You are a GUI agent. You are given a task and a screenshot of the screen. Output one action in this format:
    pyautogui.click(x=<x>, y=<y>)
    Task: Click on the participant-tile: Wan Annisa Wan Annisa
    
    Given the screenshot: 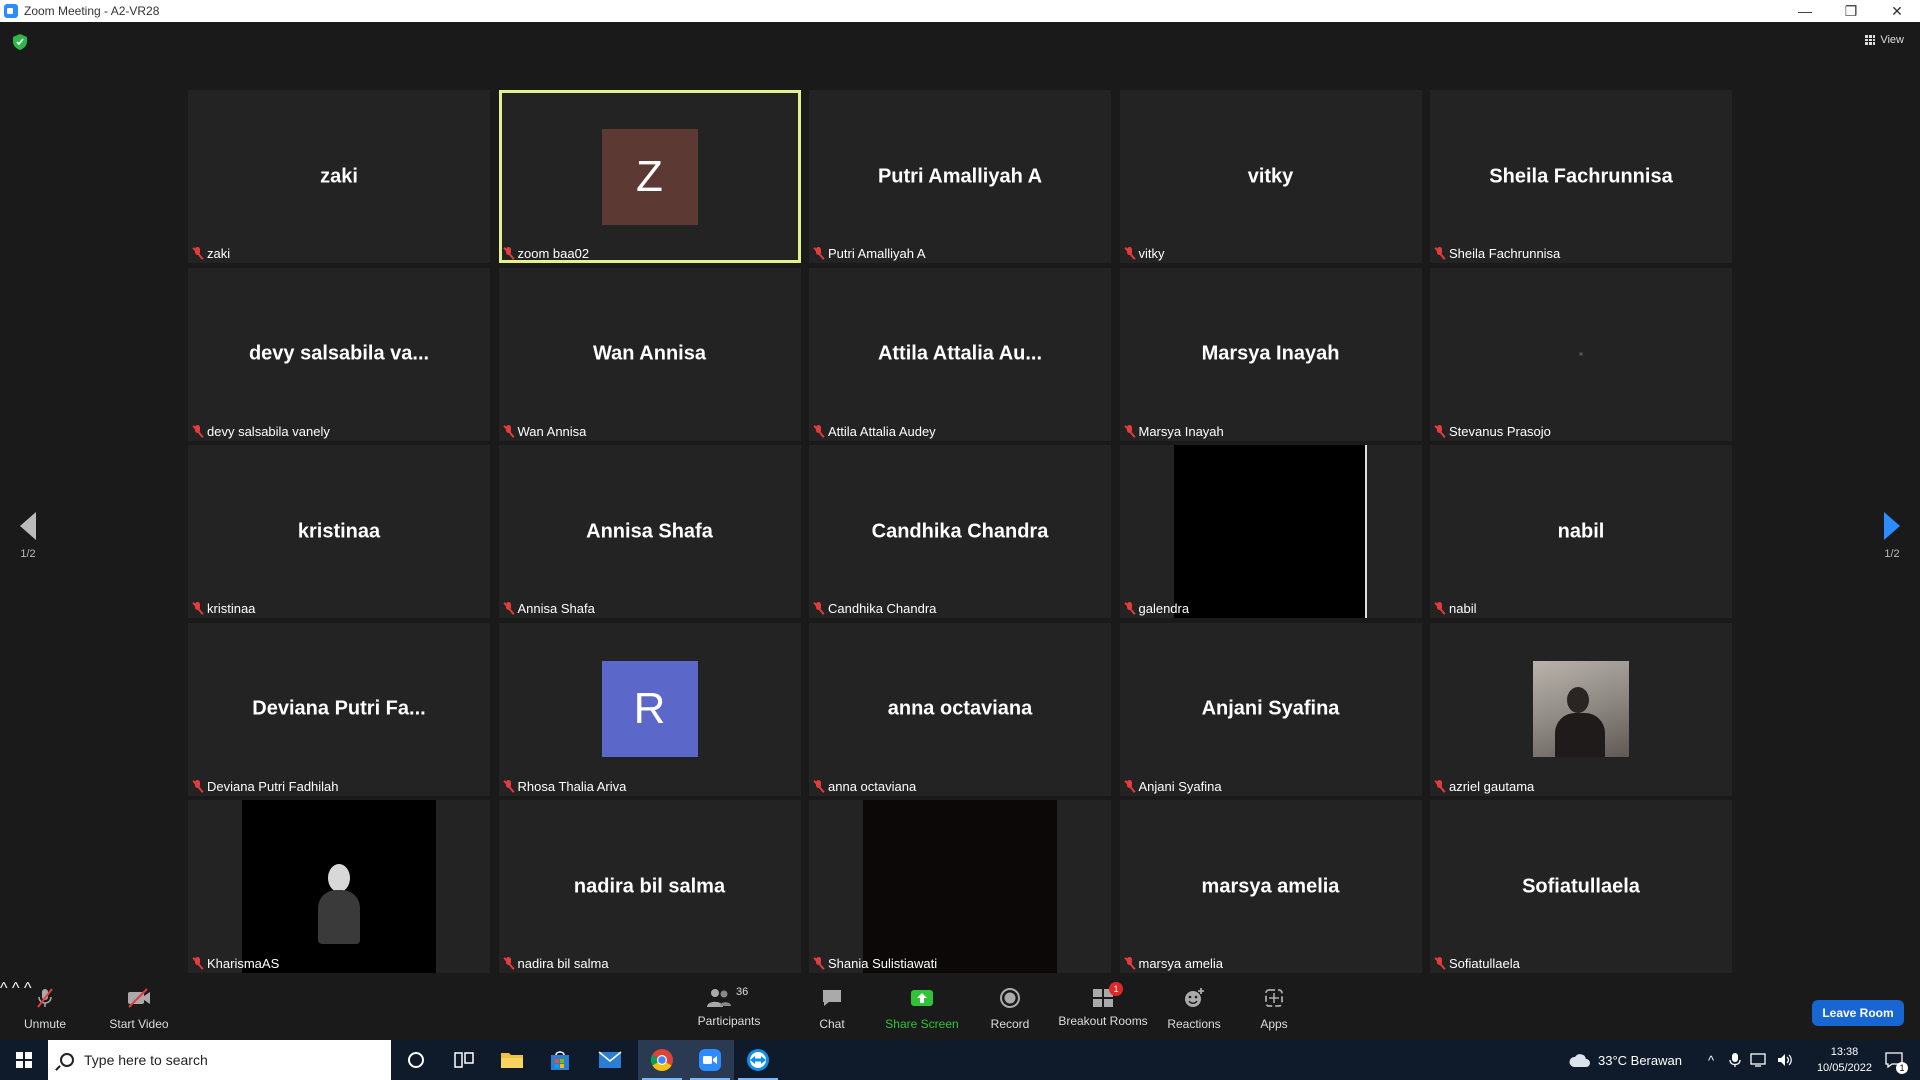 What is the action you would take?
    pyautogui.click(x=649, y=354)
    